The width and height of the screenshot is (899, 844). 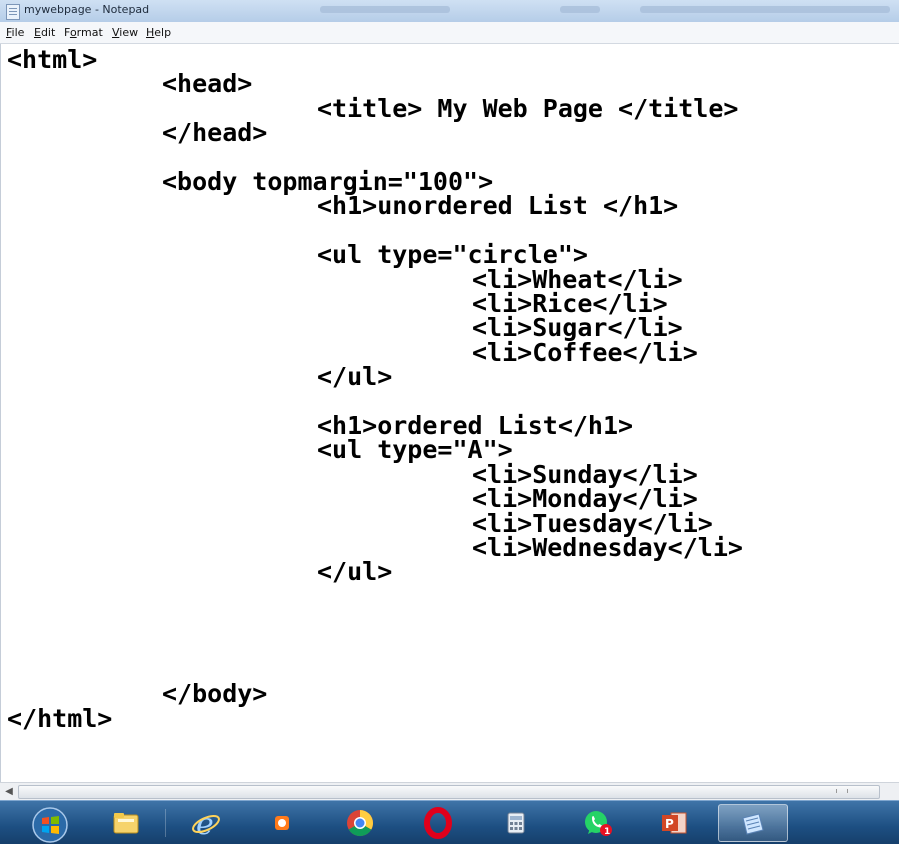 What do you see at coordinates (607, 832) in the screenshot?
I see `svg-text: 1` at bounding box center [607, 832].